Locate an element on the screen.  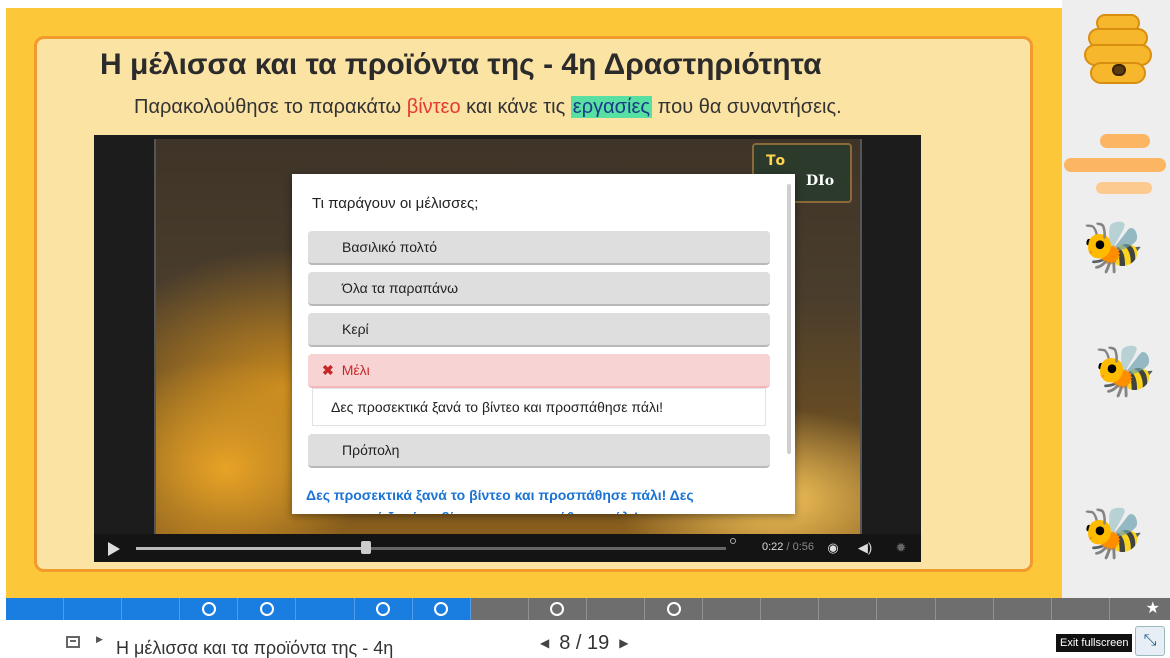
scrubber-handle-icon is located at coordinates (733, 541).